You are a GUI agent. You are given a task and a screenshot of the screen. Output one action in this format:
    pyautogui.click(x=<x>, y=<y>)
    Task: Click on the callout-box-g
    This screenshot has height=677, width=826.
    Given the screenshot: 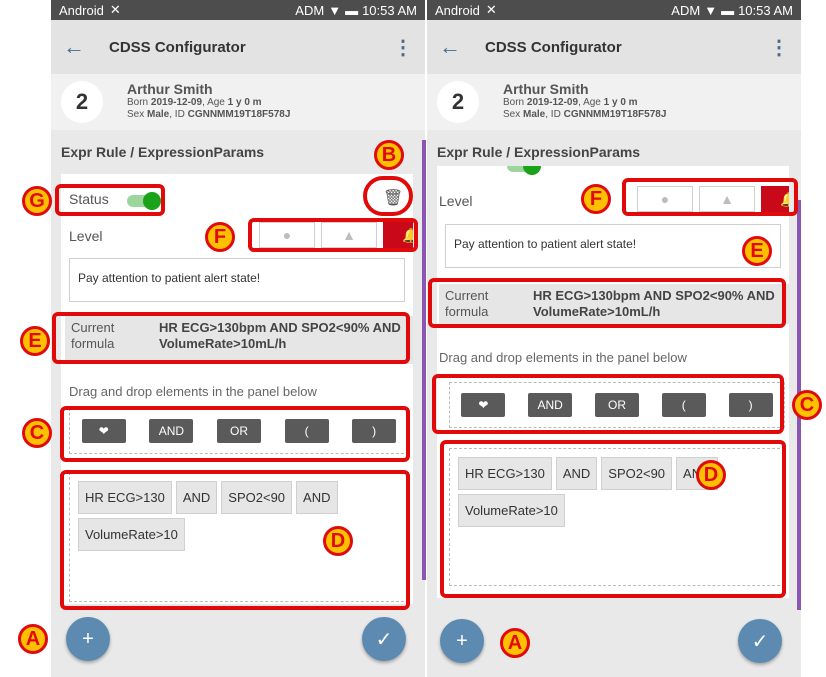 What is the action you would take?
    pyautogui.click(x=110, y=200)
    